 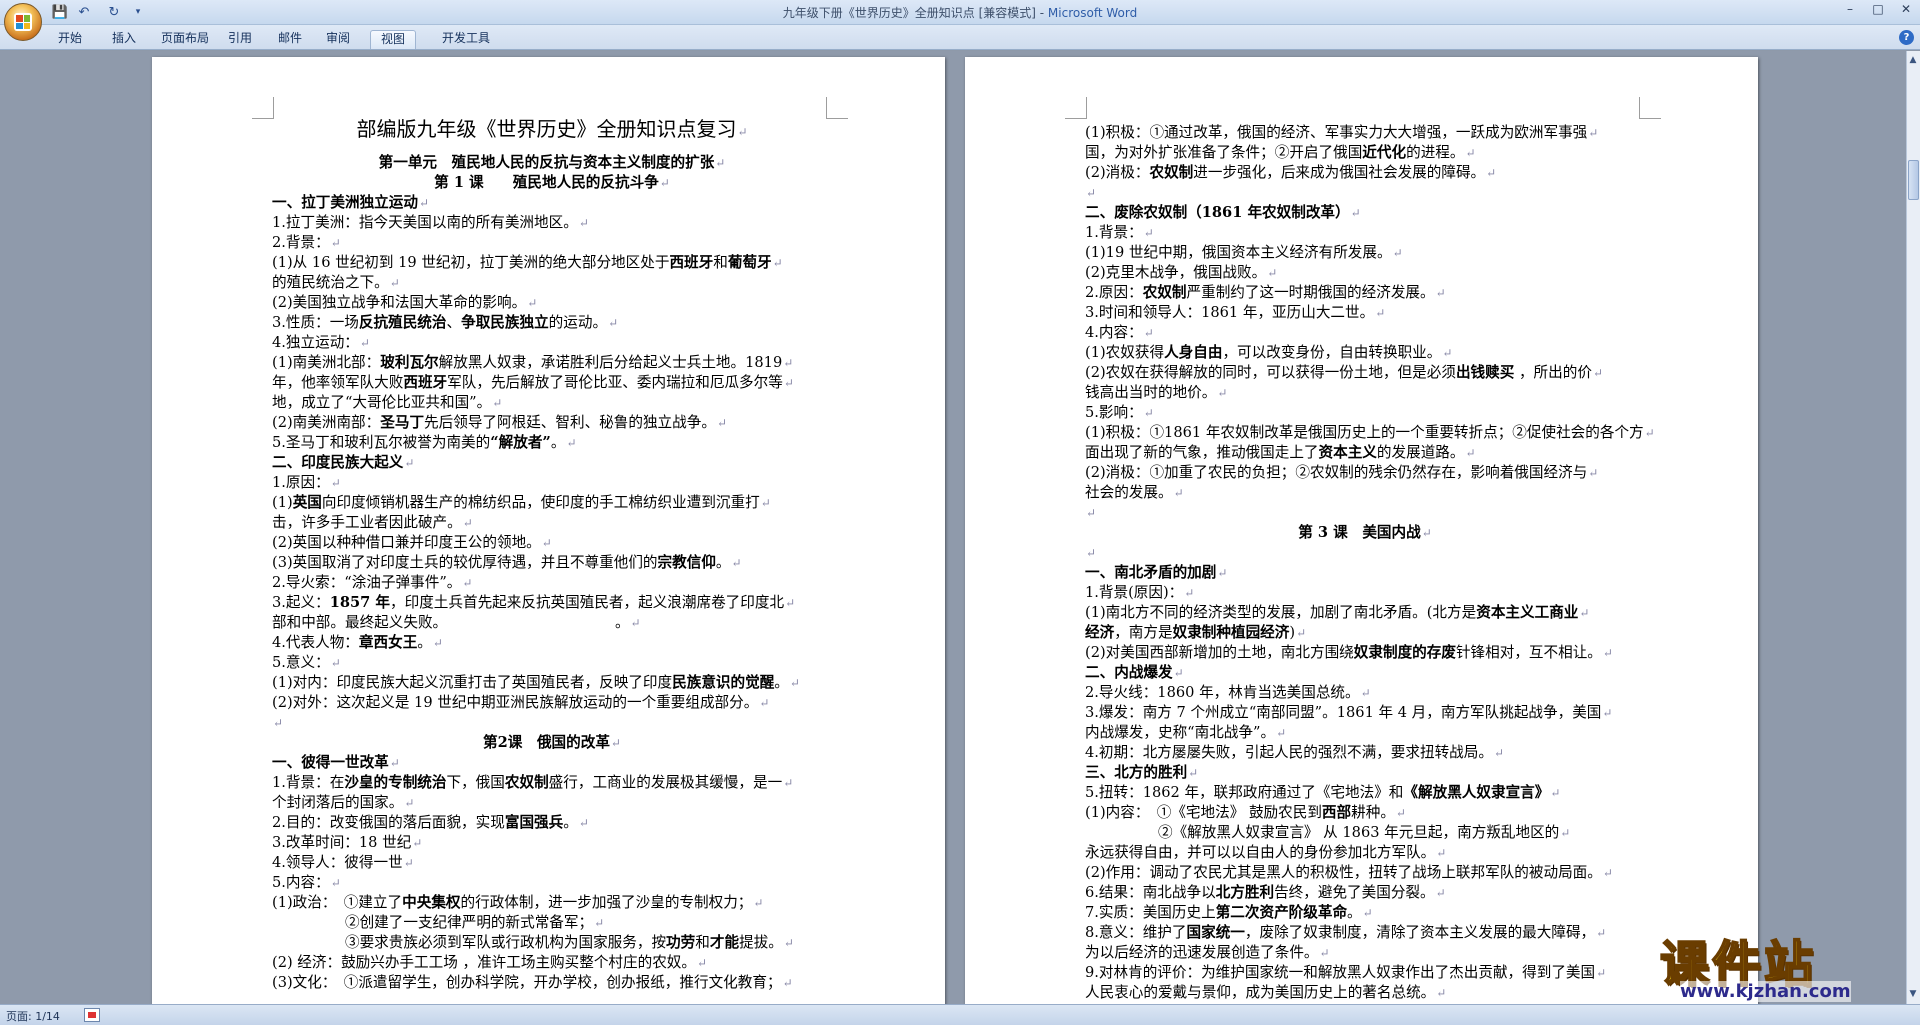 What do you see at coordinates (1784, 964) in the screenshot?
I see `site-watermark-logo: 课件站 www.kjzhan.com` at bounding box center [1784, 964].